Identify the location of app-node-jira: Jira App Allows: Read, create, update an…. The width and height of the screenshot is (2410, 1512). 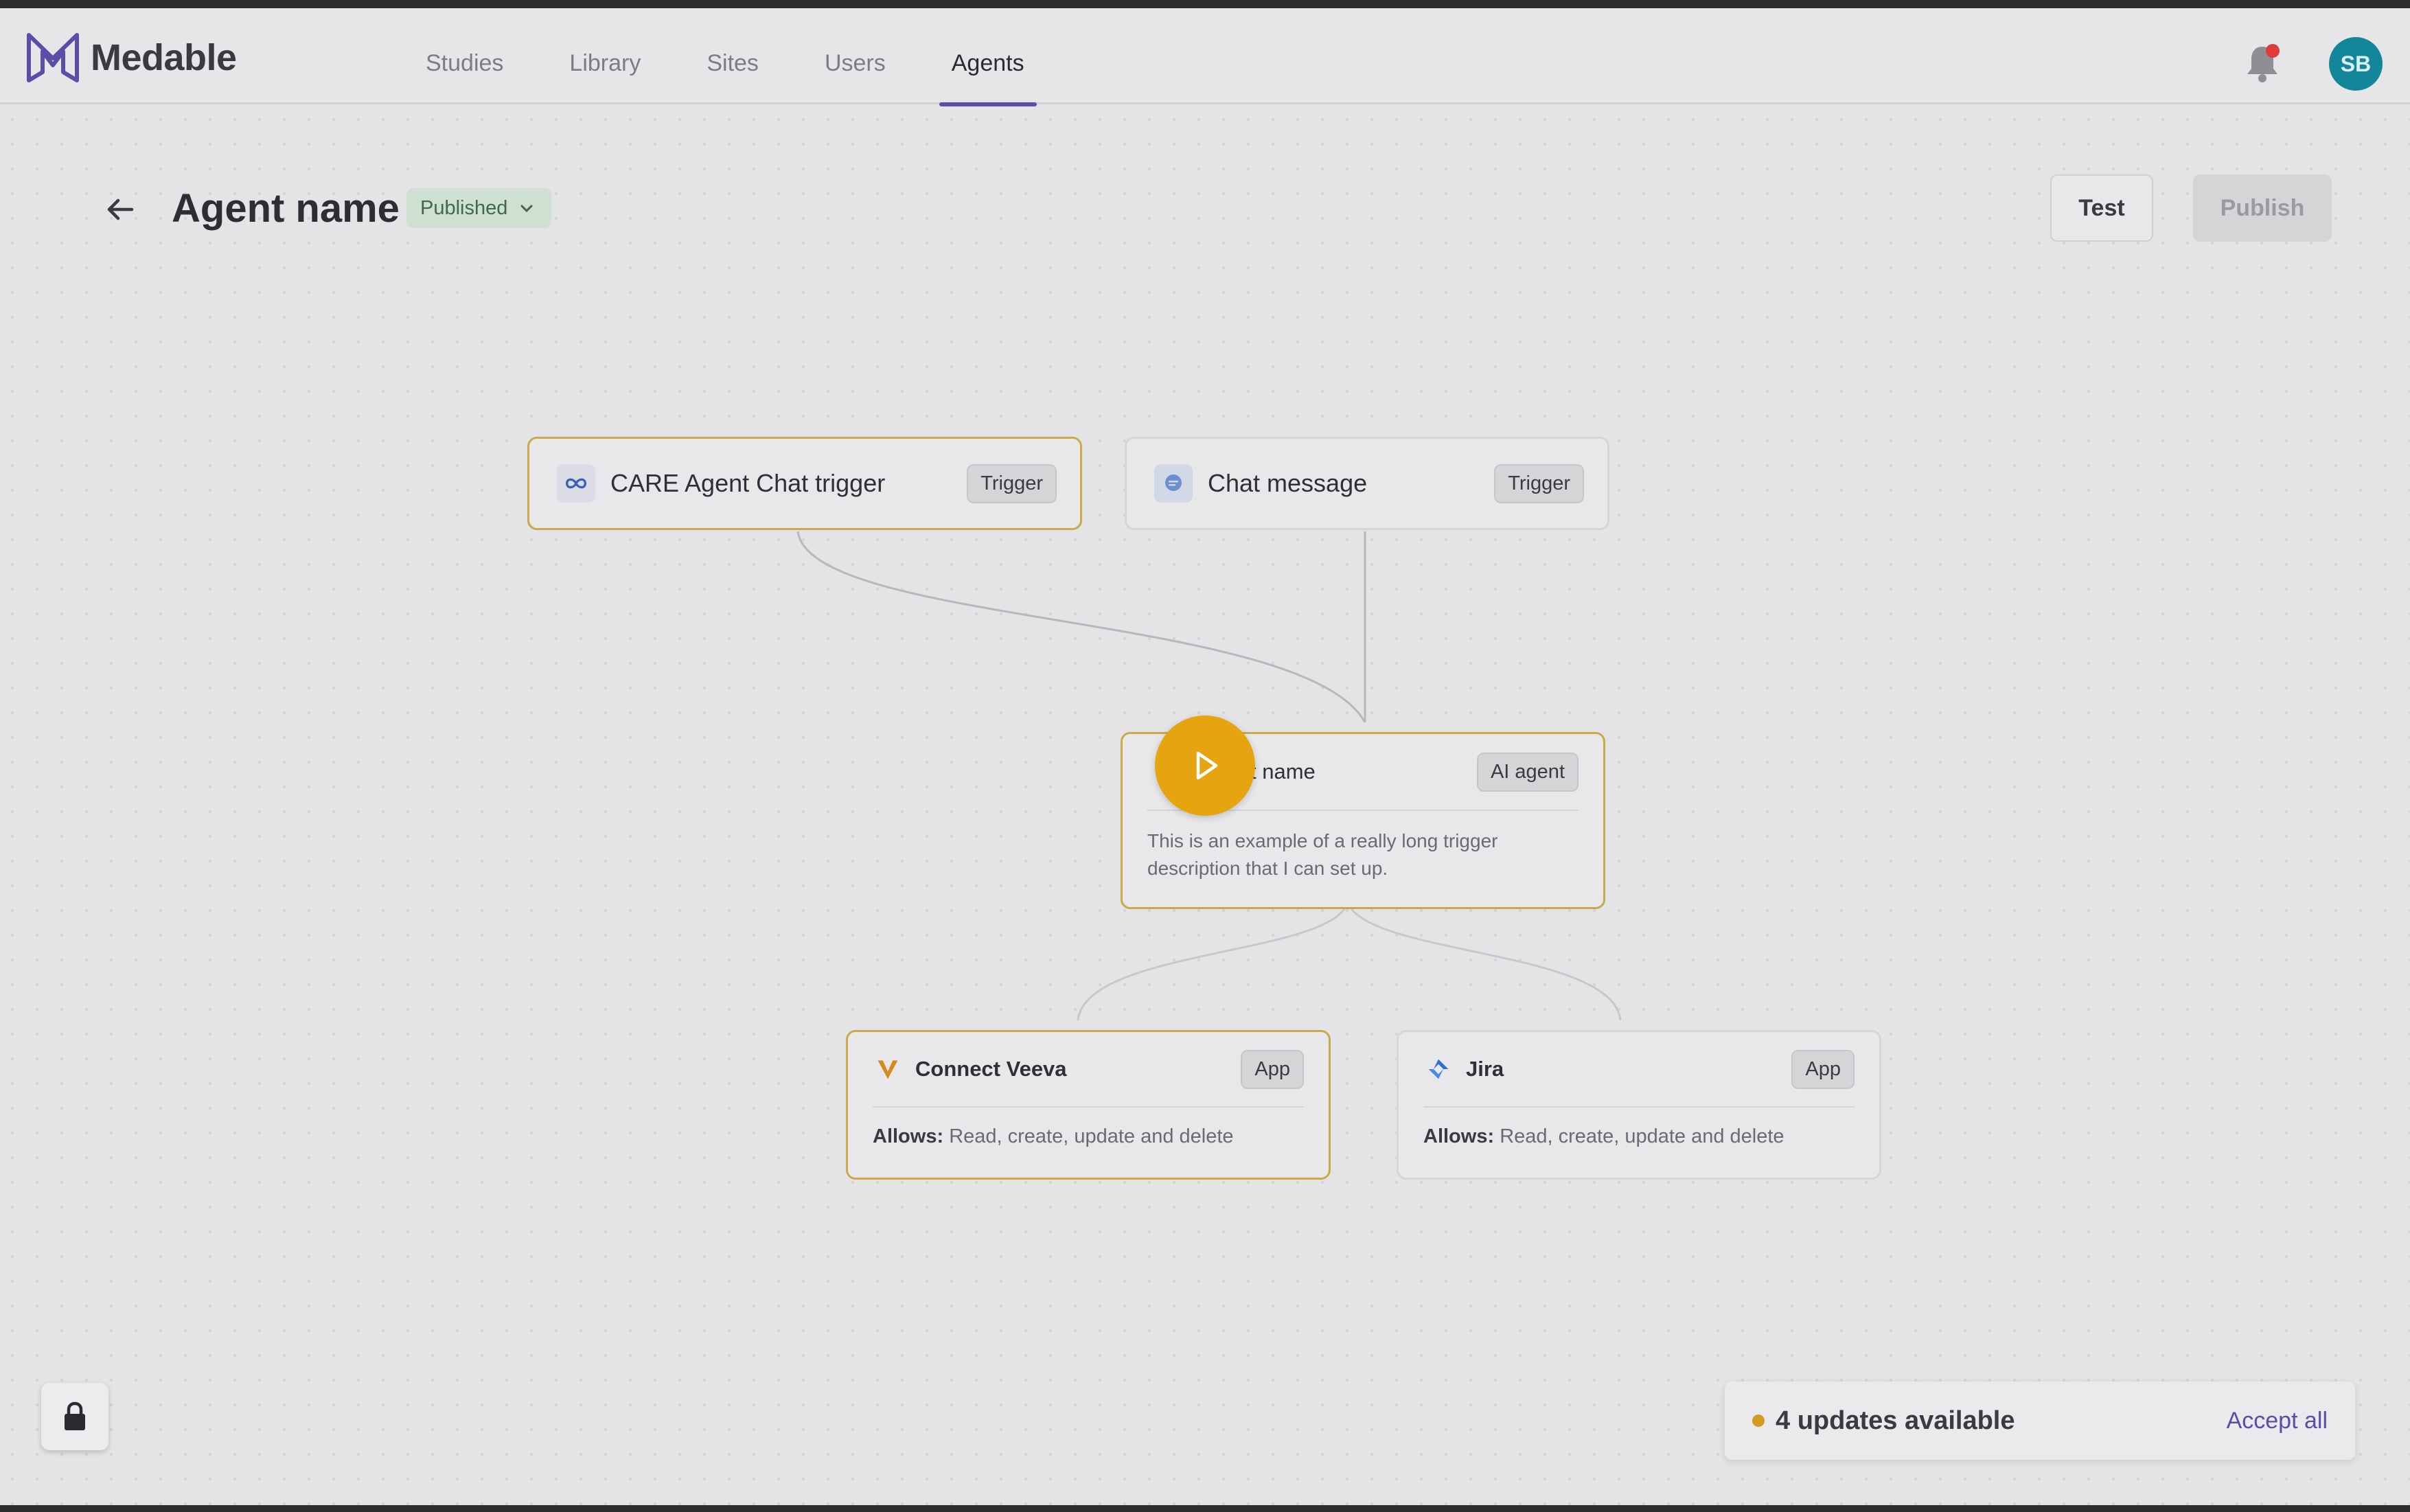
(1639, 1105).